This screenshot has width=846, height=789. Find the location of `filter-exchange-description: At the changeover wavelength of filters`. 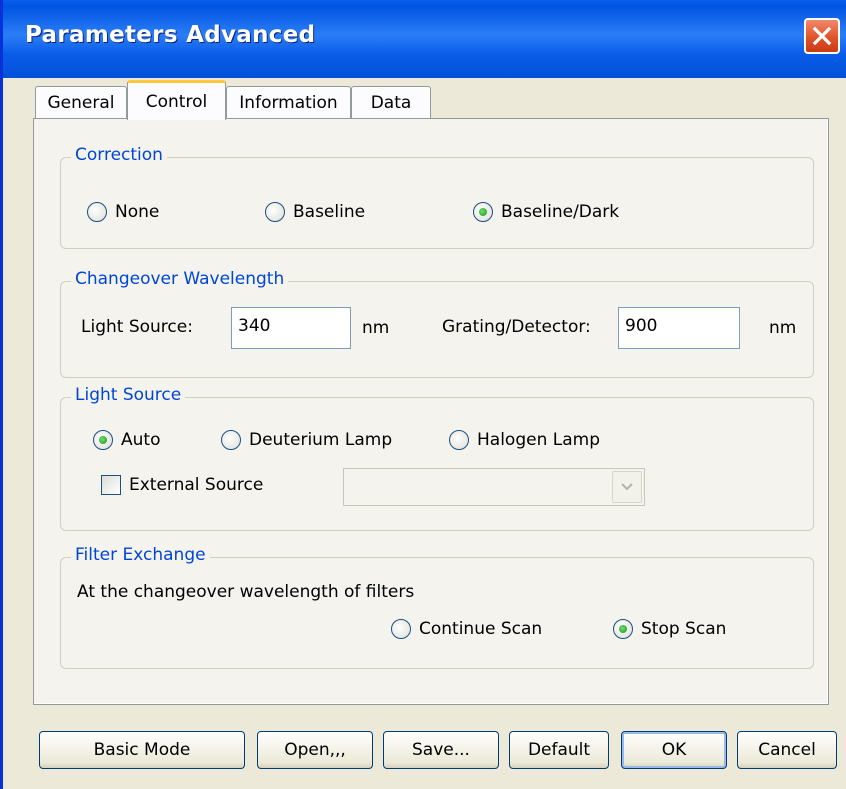

filter-exchange-description: At the changeover wavelength of filters is located at coordinates (246, 592).